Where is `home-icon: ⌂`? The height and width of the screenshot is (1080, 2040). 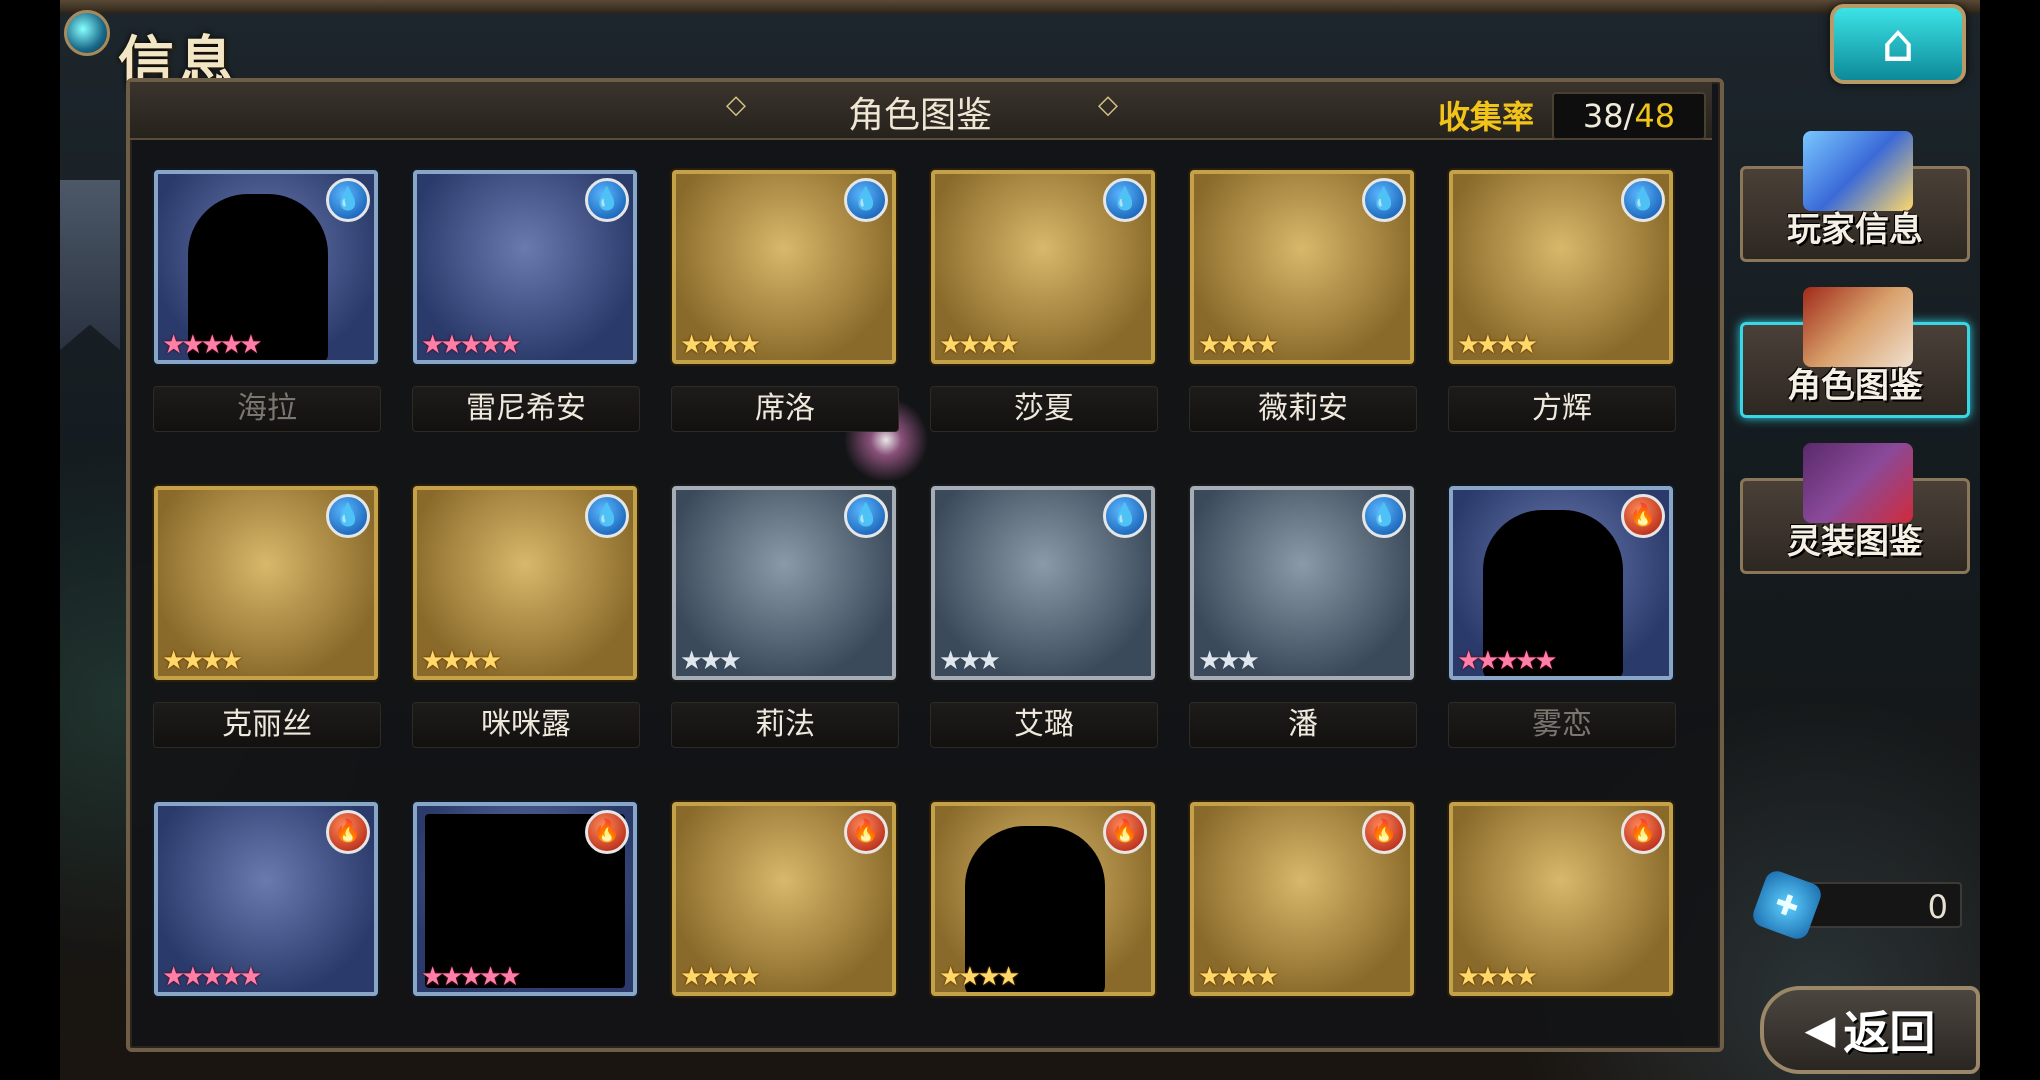 home-icon: ⌂ is located at coordinates (1898, 44).